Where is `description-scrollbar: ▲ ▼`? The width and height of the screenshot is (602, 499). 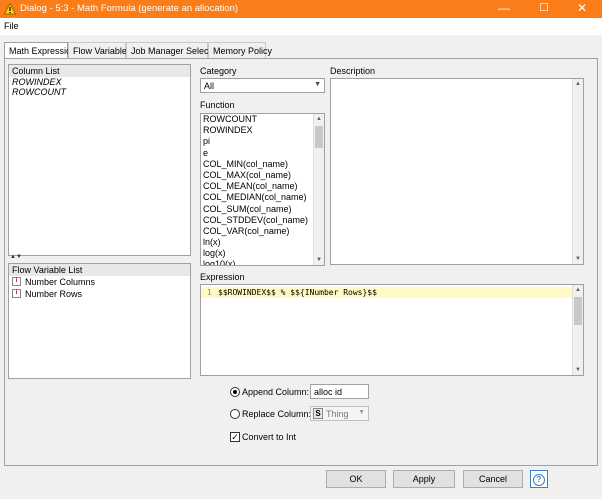 description-scrollbar: ▲ ▼ is located at coordinates (577, 171).